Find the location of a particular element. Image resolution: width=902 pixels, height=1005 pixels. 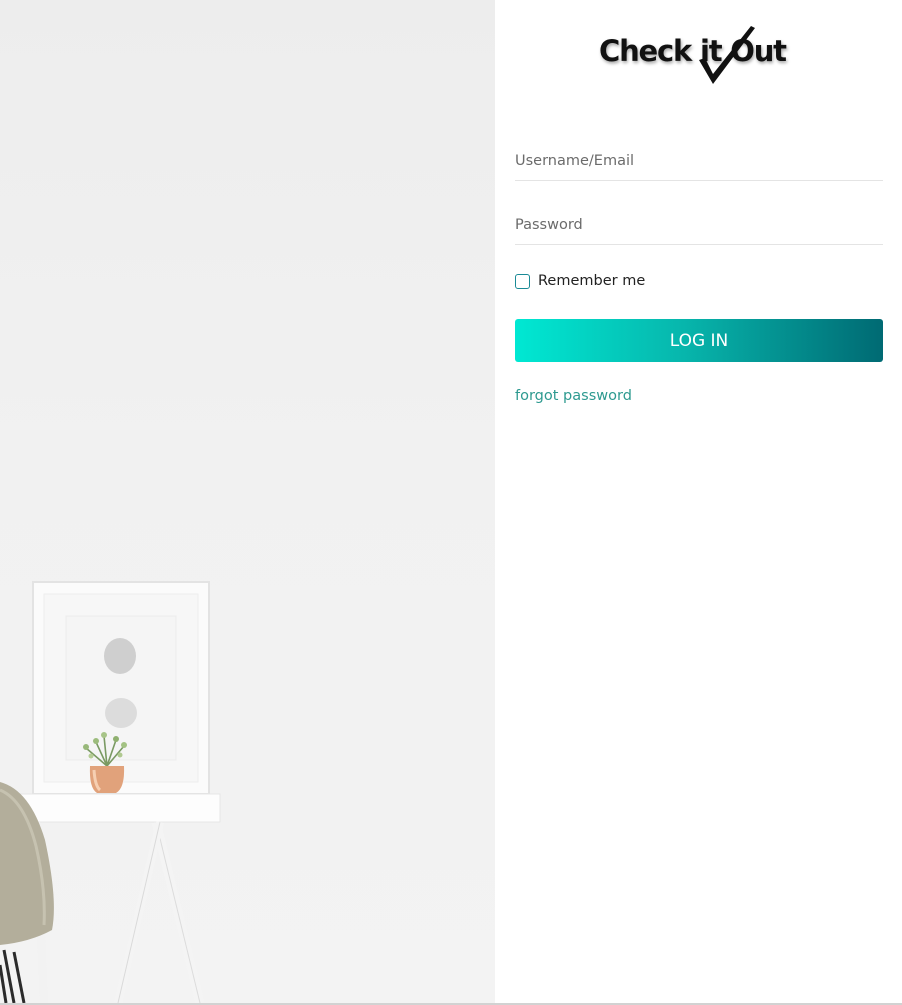

forgot-password-link: forgot password is located at coordinates (573, 396).